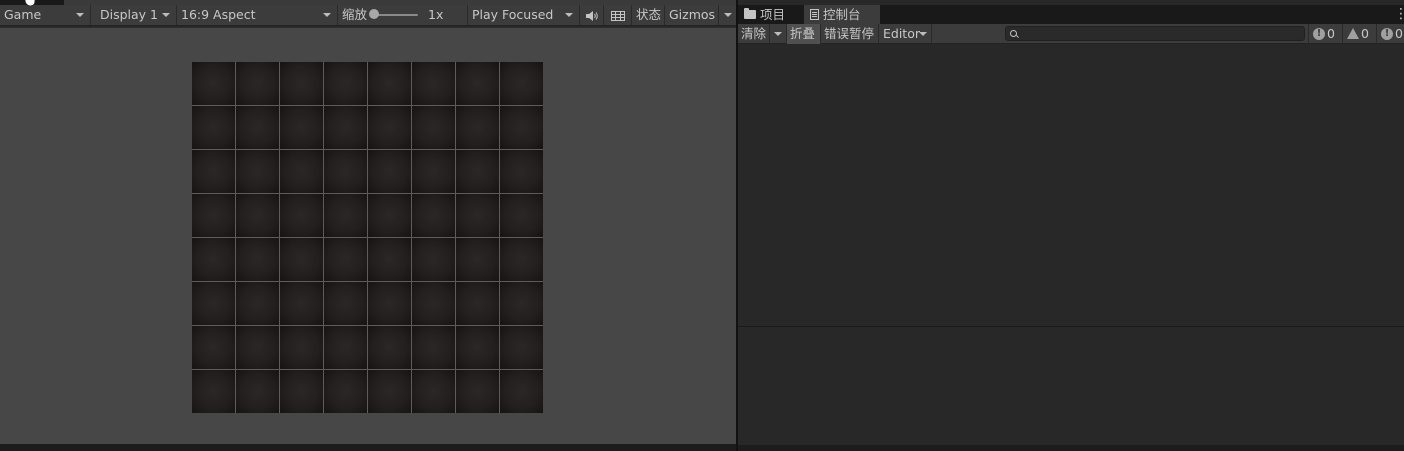 Image resolution: width=1404 pixels, height=451 pixels. What do you see at coordinates (524, 15) in the screenshot?
I see `play-mode-dropdown: Play Focused` at bounding box center [524, 15].